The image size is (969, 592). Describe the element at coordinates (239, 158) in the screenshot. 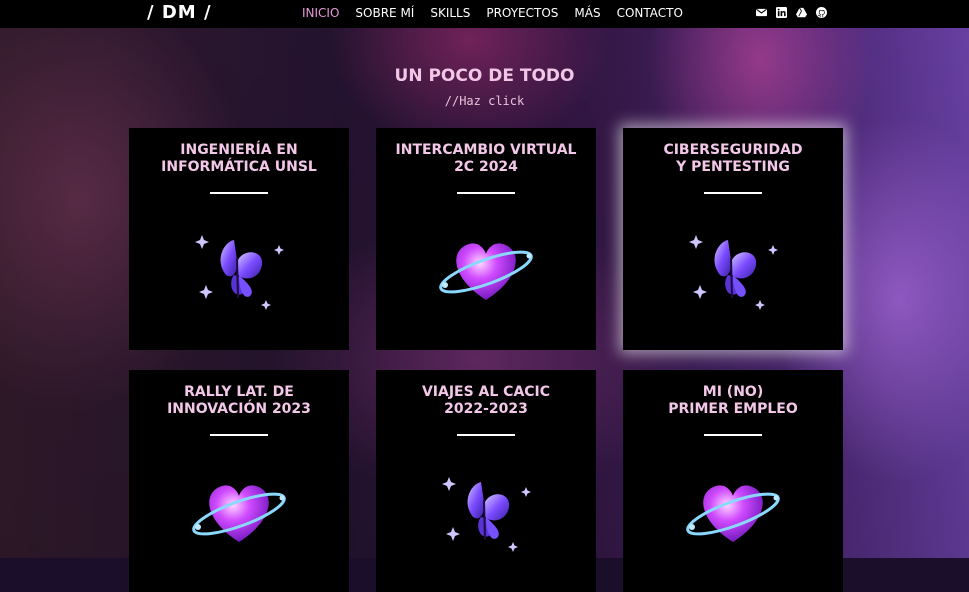

I see `card-title: INGENIERÍA EN INFORMÁTICA UNSL` at that location.